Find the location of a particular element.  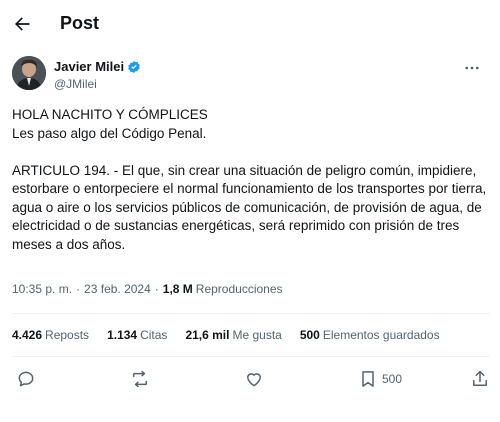

reposts-stat: 4.426 Reposts is located at coordinates (50, 335).